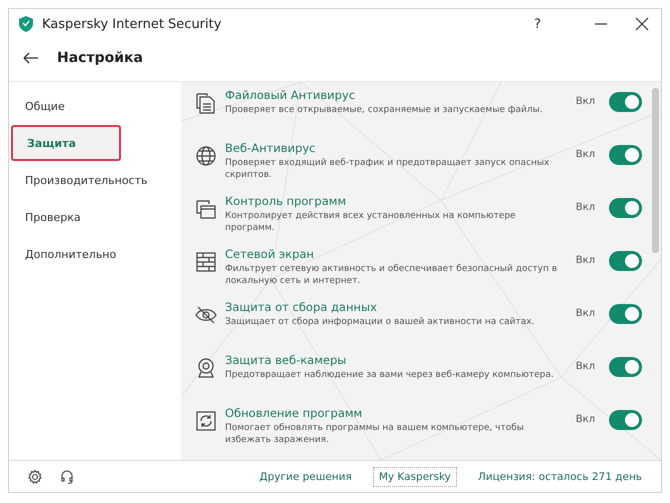 The height and width of the screenshot is (503, 670). Describe the element at coordinates (655, 170) in the screenshot. I see `scrollbar-thumb` at that location.